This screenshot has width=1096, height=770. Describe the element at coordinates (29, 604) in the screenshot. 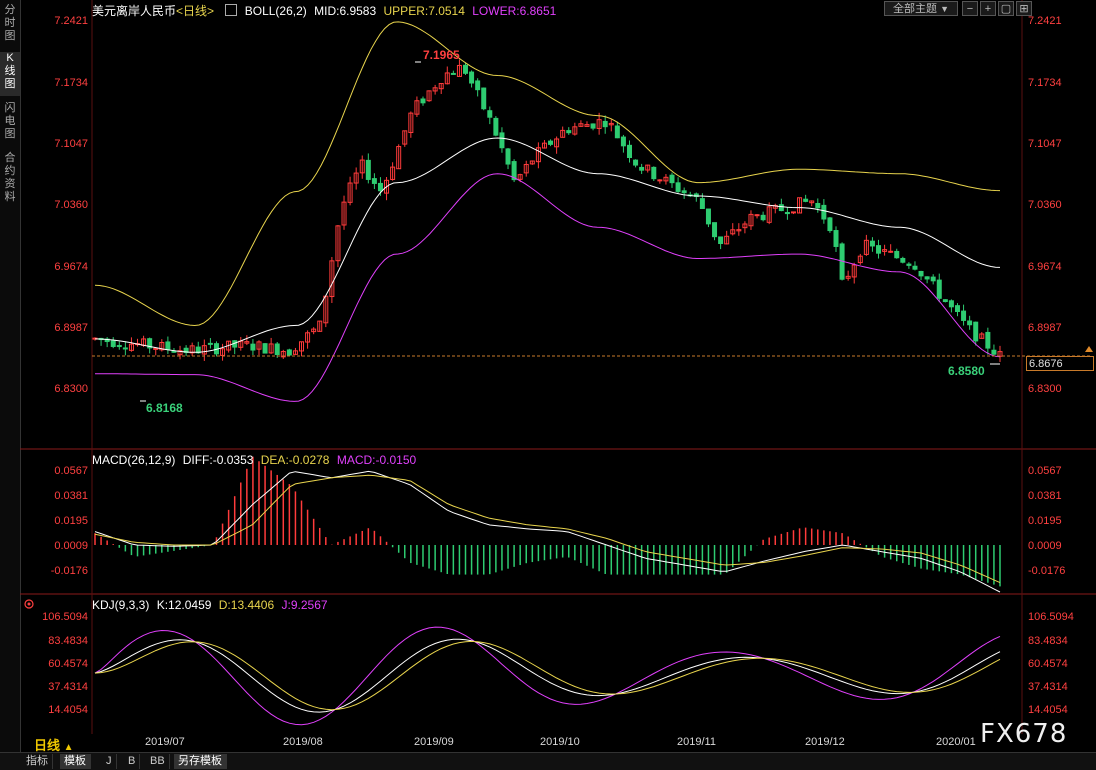

I see `settings-icon` at that location.